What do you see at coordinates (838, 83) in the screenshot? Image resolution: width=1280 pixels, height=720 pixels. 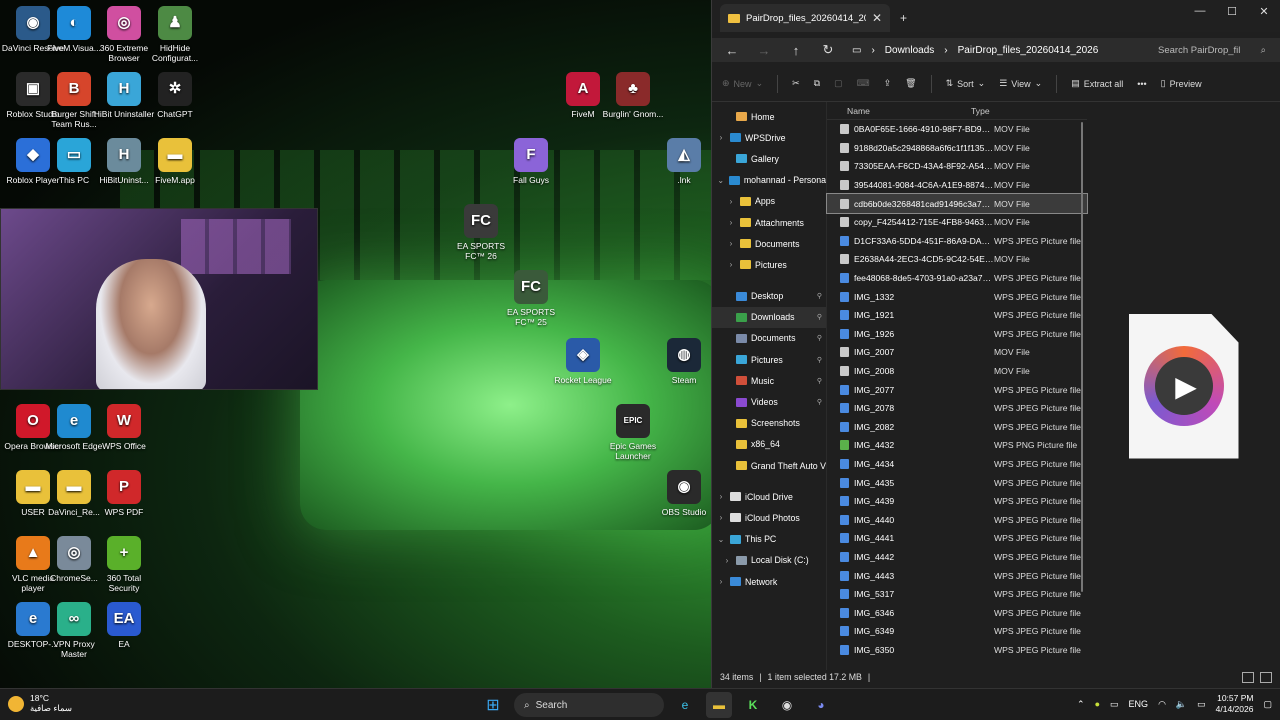 I see `paste-icon: ▢` at bounding box center [838, 83].